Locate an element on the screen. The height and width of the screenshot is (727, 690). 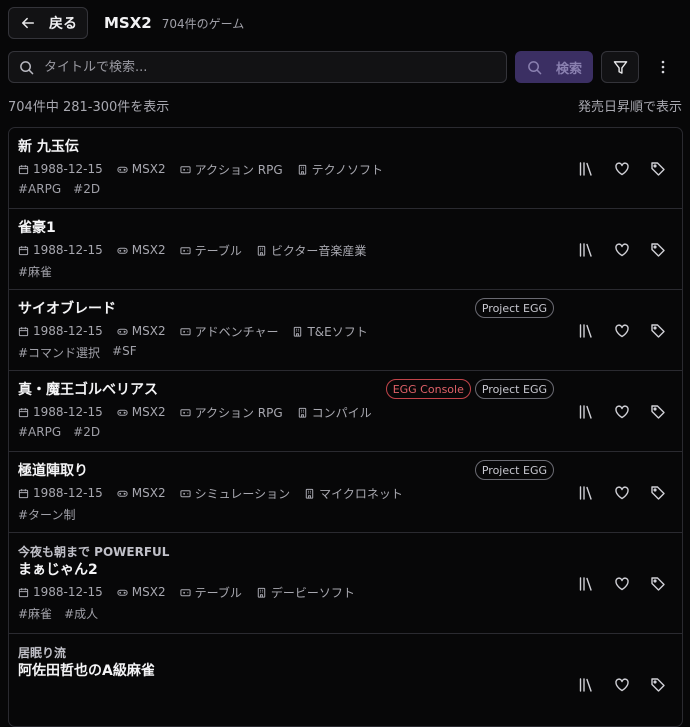
search-input is located at coordinates (264, 67).